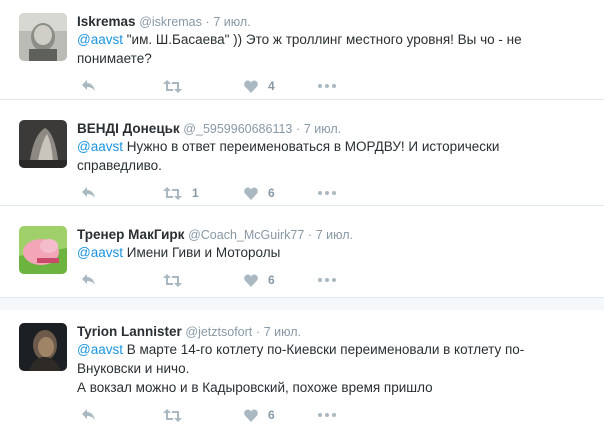  Describe the element at coordinates (246, 235) in the screenshot. I see `author-handle: @Coach_McGuirk77` at that location.